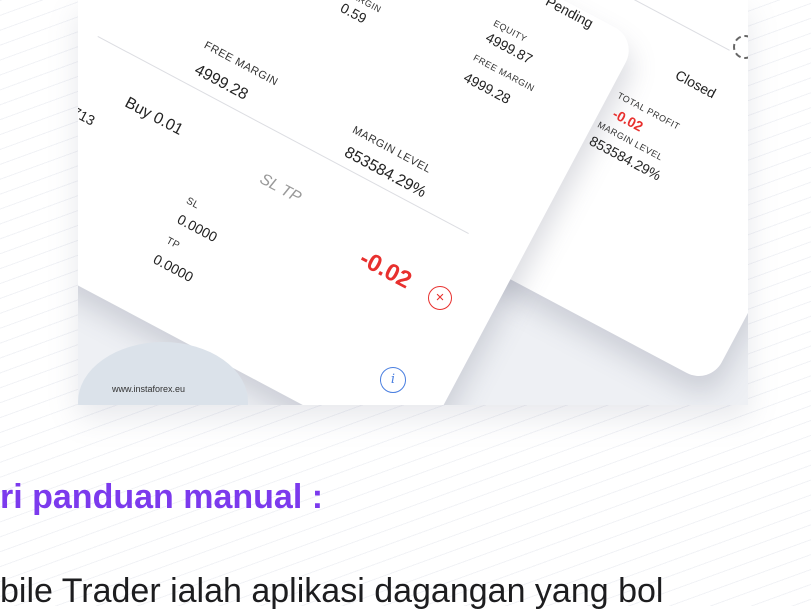  Describe the element at coordinates (173, 243) in the screenshot. I see `tp-label: TP` at that location.